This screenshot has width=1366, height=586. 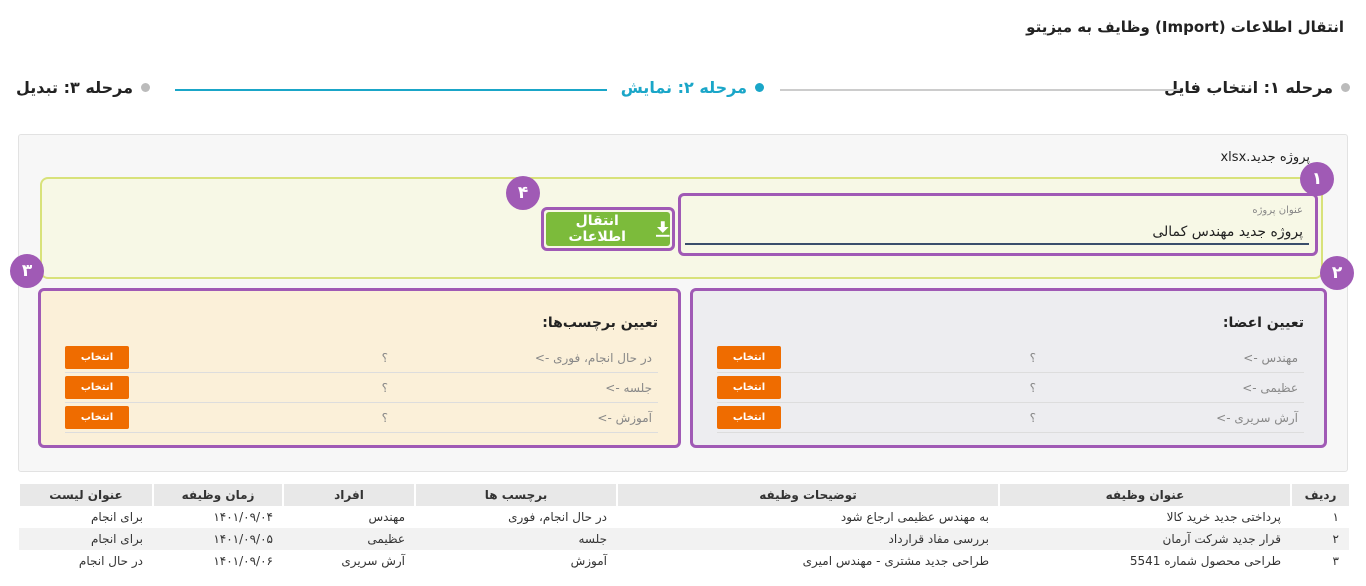 I want to click on tag-row: آموزش -> ؟ انتخاب, so click(x=361, y=418).